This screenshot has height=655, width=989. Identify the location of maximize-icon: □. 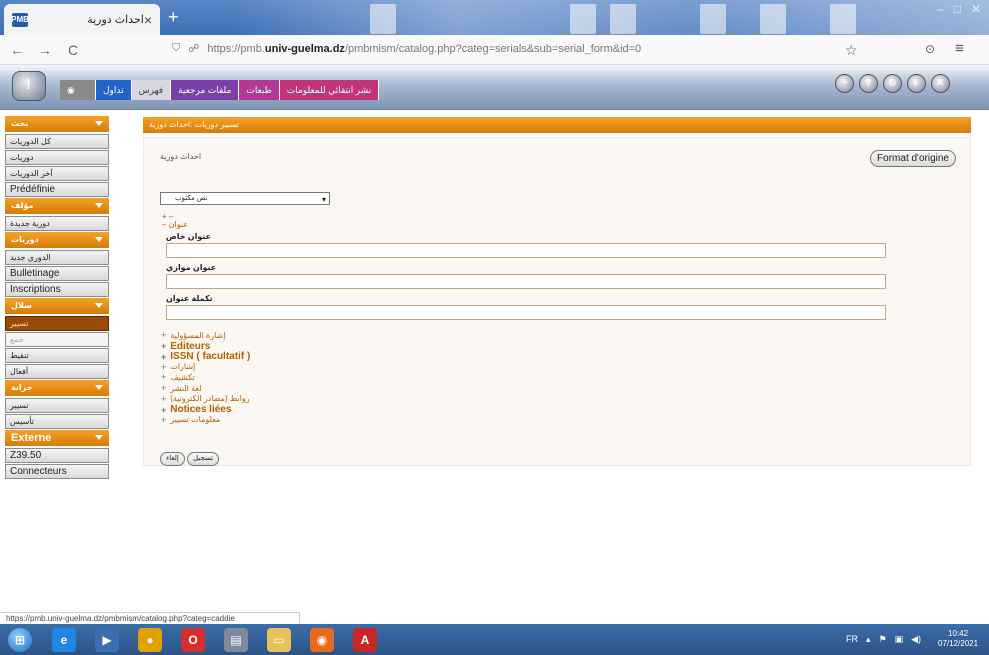
(957, 9).